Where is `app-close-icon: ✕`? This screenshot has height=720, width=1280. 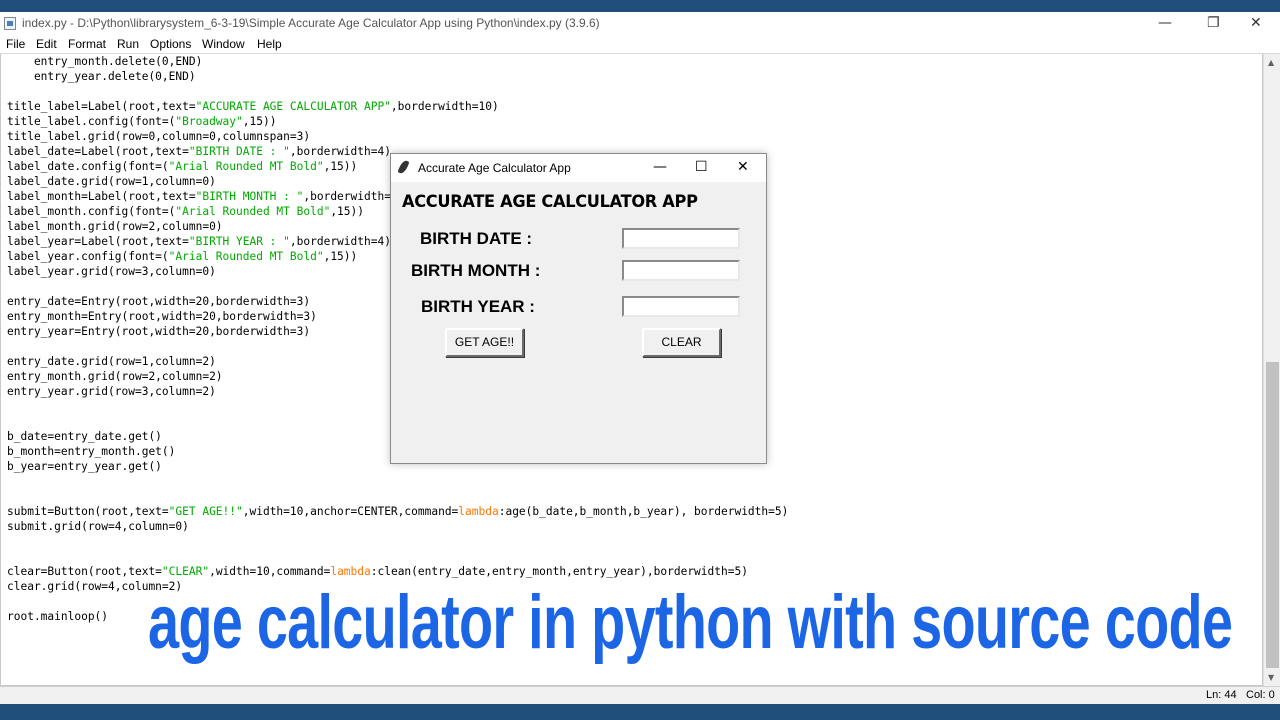 app-close-icon: ✕ is located at coordinates (743, 167).